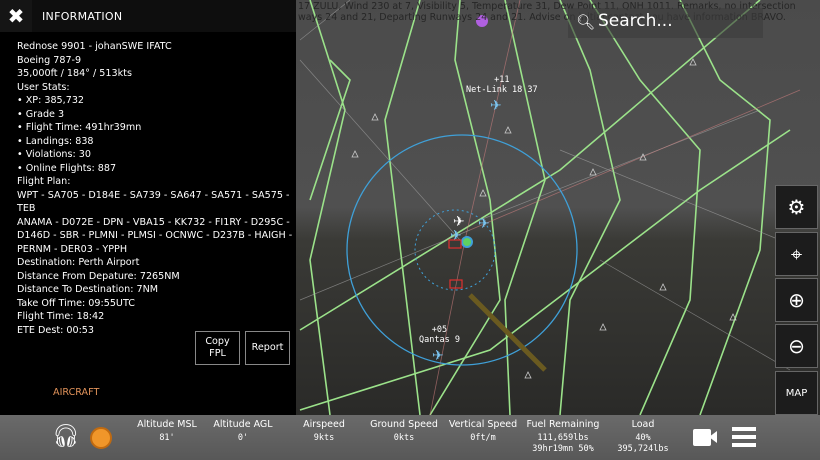  I want to click on aircraft-altitude: +05, so click(439, 330).